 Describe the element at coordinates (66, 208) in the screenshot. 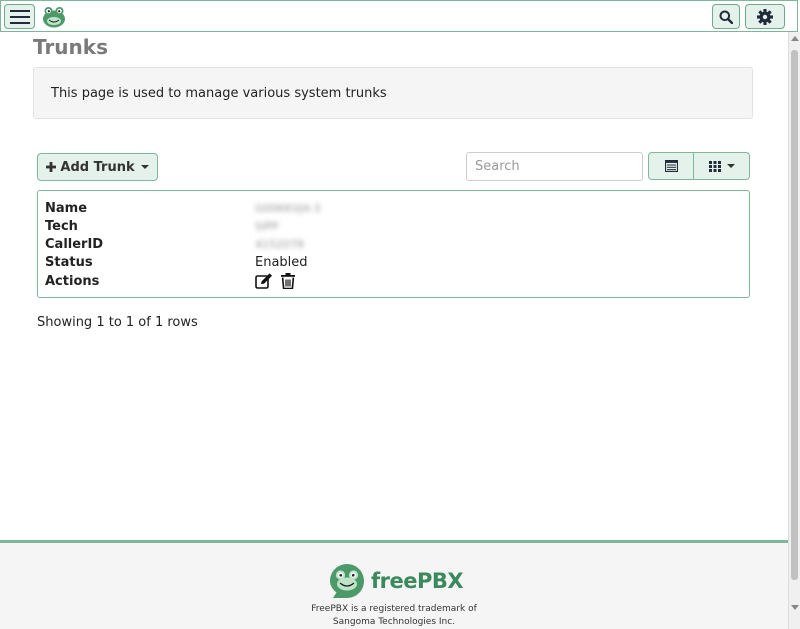

I see `field-label: Name` at that location.